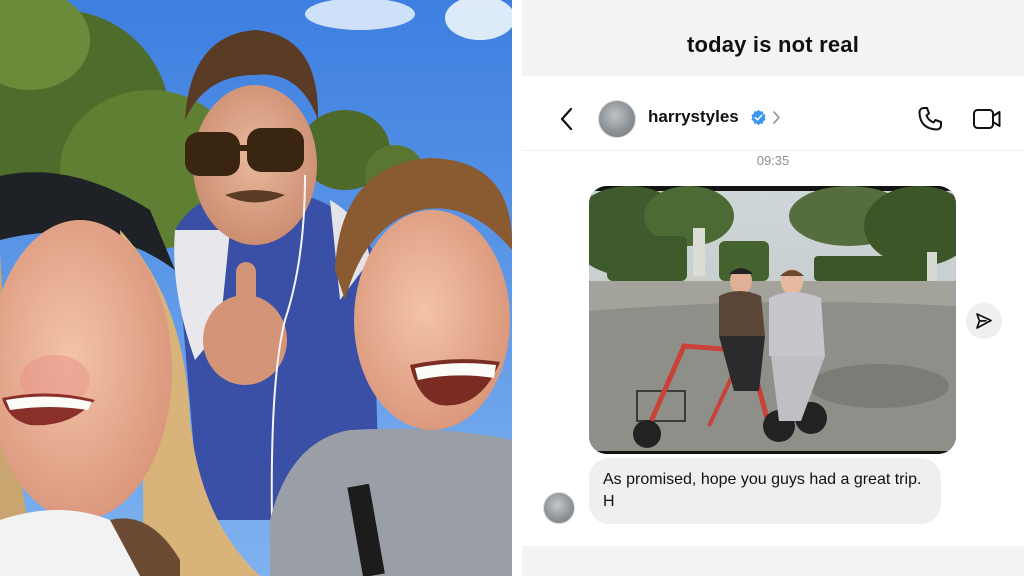 The width and height of the screenshot is (1024, 576). Describe the element at coordinates (559, 508) in the screenshot. I see `sender-avatar` at that location.